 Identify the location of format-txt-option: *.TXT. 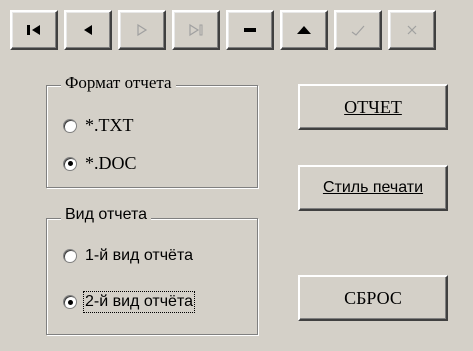
(98, 125).